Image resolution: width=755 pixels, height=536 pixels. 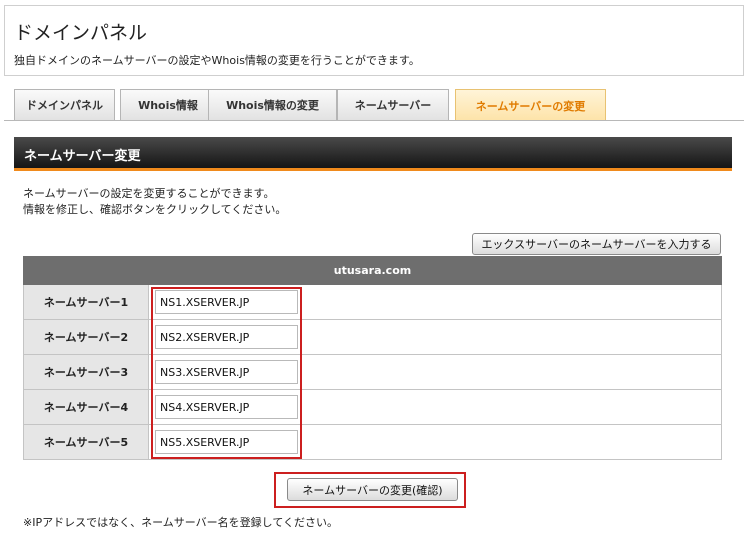 I want to click on tab-divider, so click(x=374, y=120).